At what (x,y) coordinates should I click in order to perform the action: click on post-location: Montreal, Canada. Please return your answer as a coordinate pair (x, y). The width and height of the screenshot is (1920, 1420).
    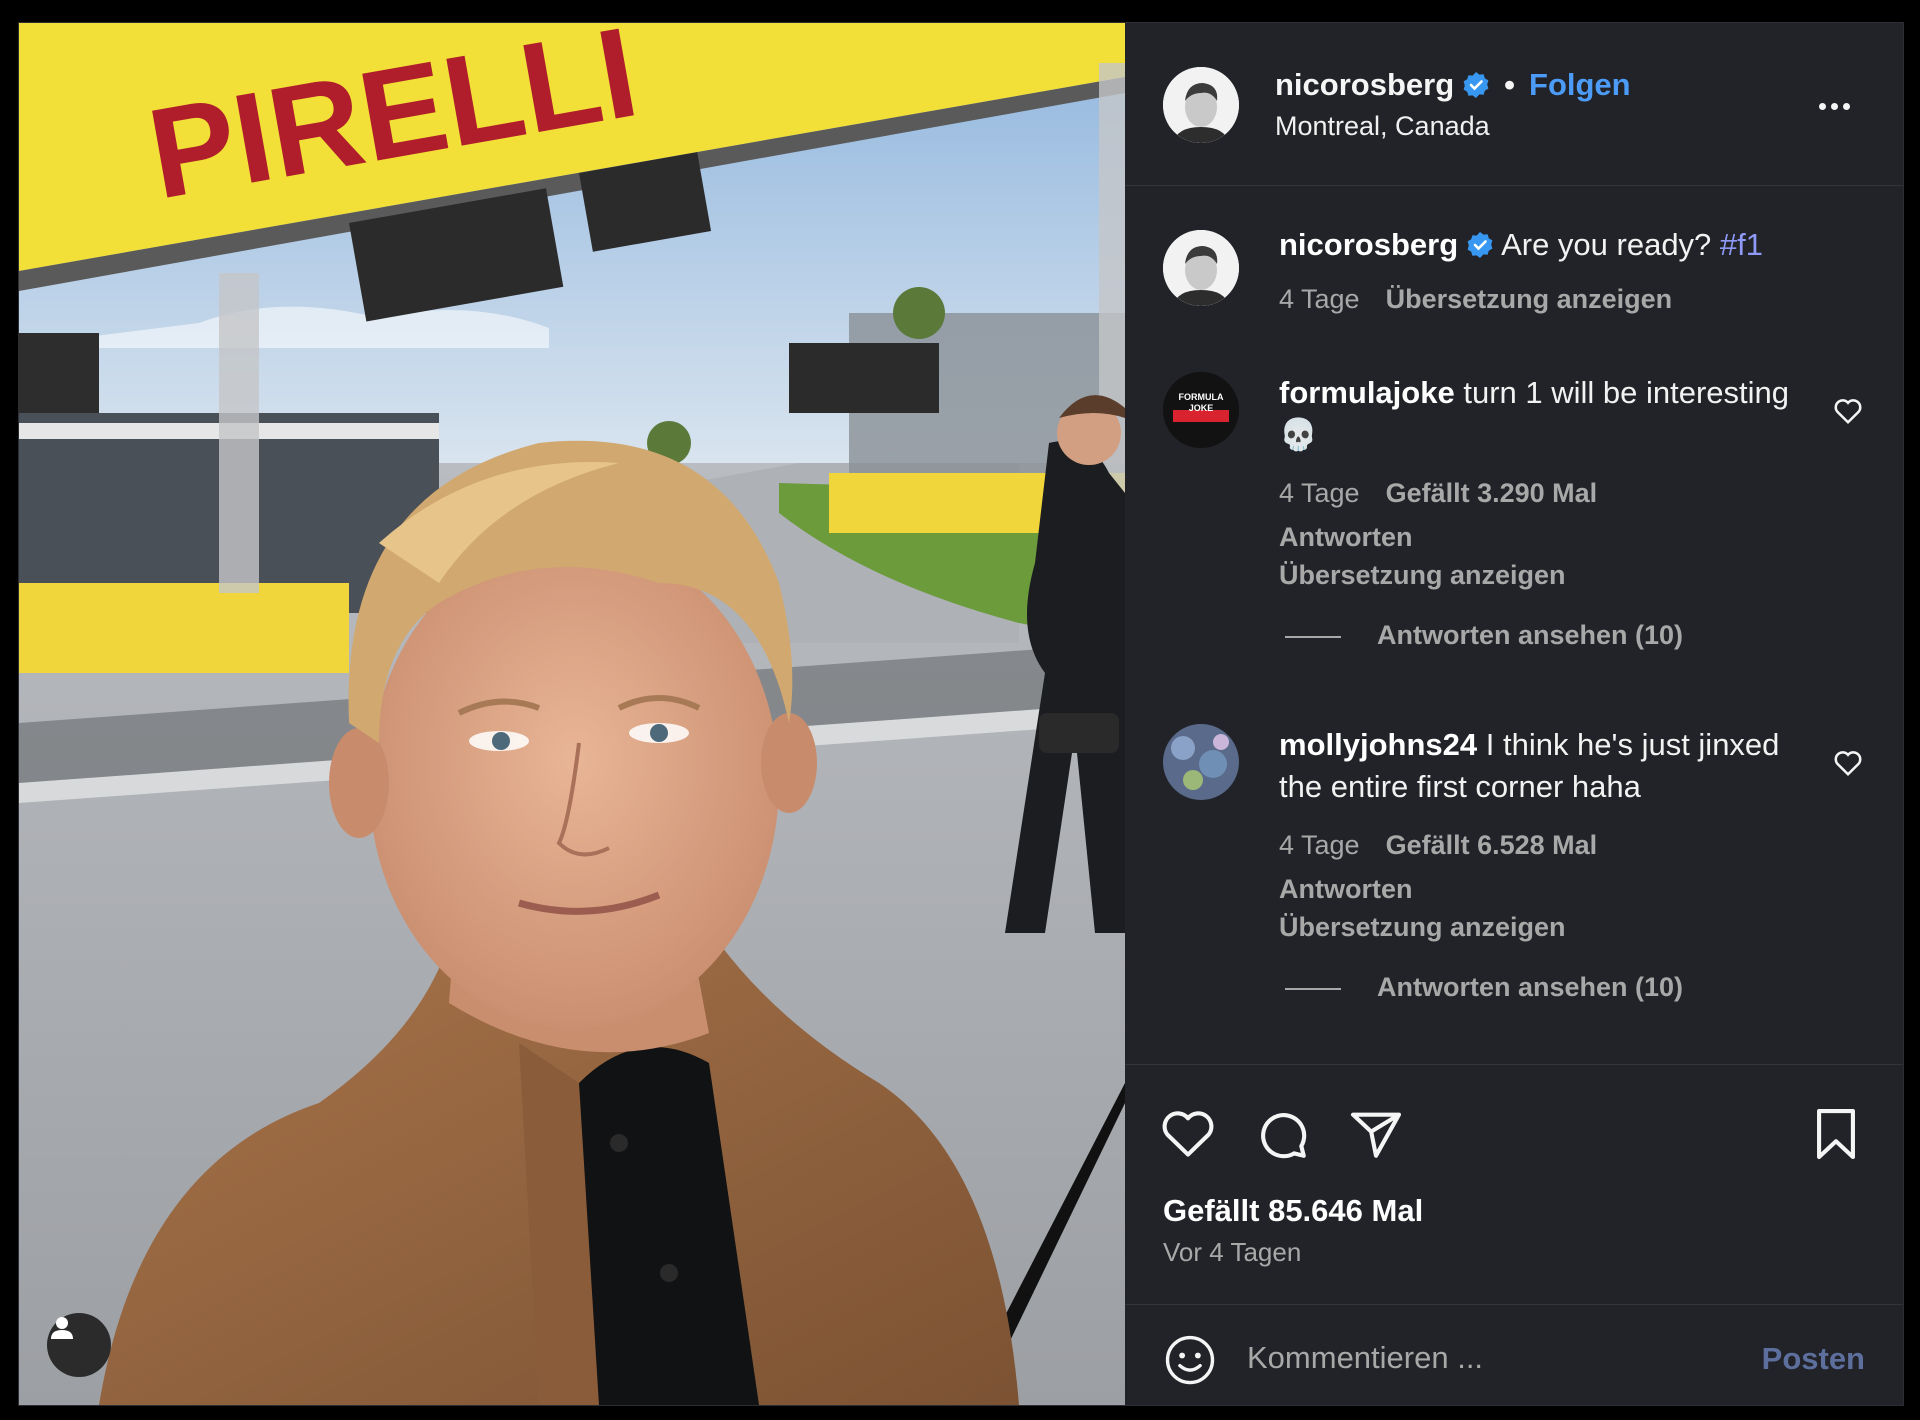
    Looking at the image, I should click on (1382, 126).